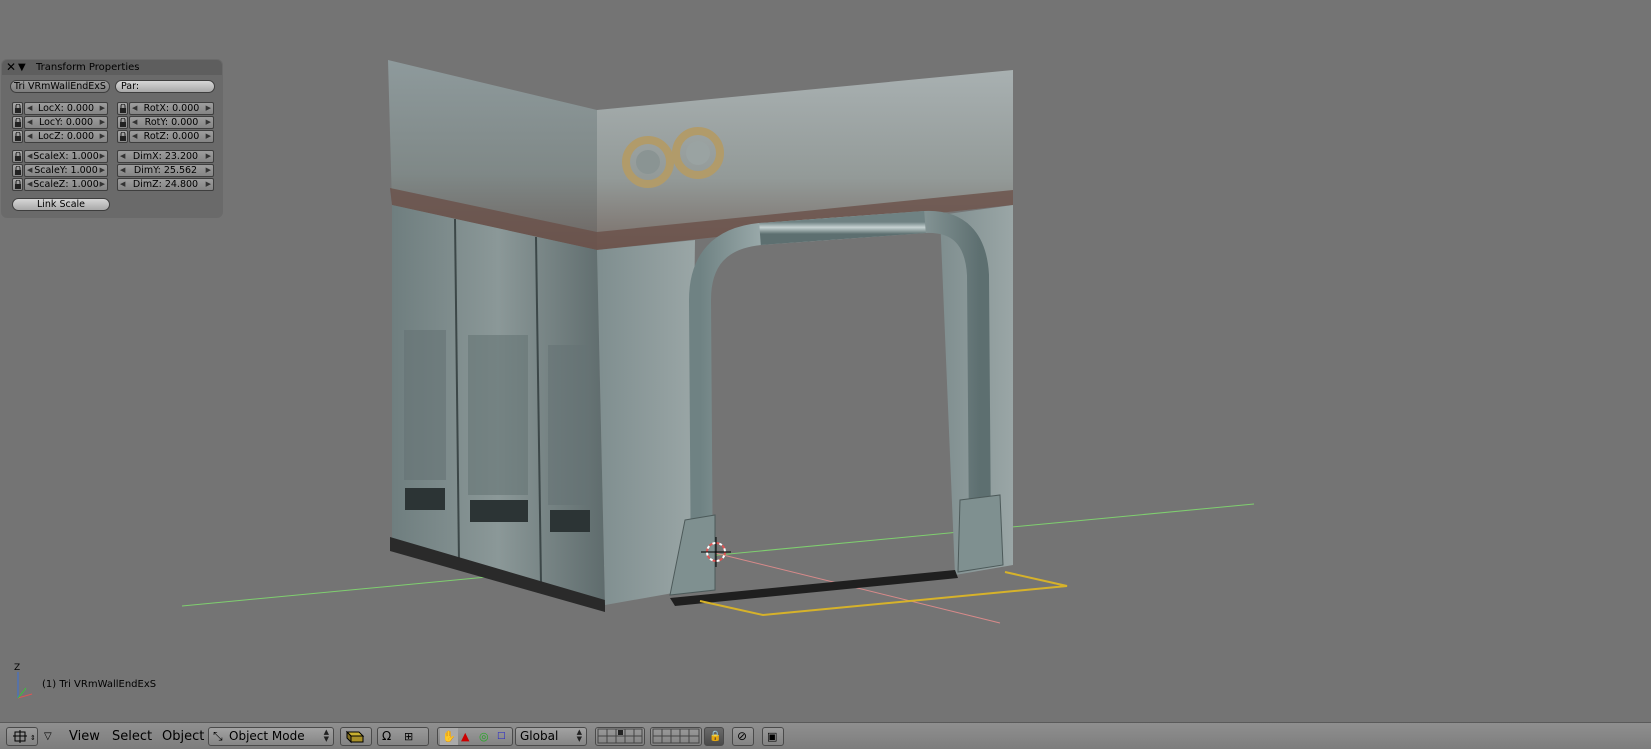 The height and width of the screenshot is (749, 1651). I want to click on hand-manipulator-icon: ✋, so click(449, 736).